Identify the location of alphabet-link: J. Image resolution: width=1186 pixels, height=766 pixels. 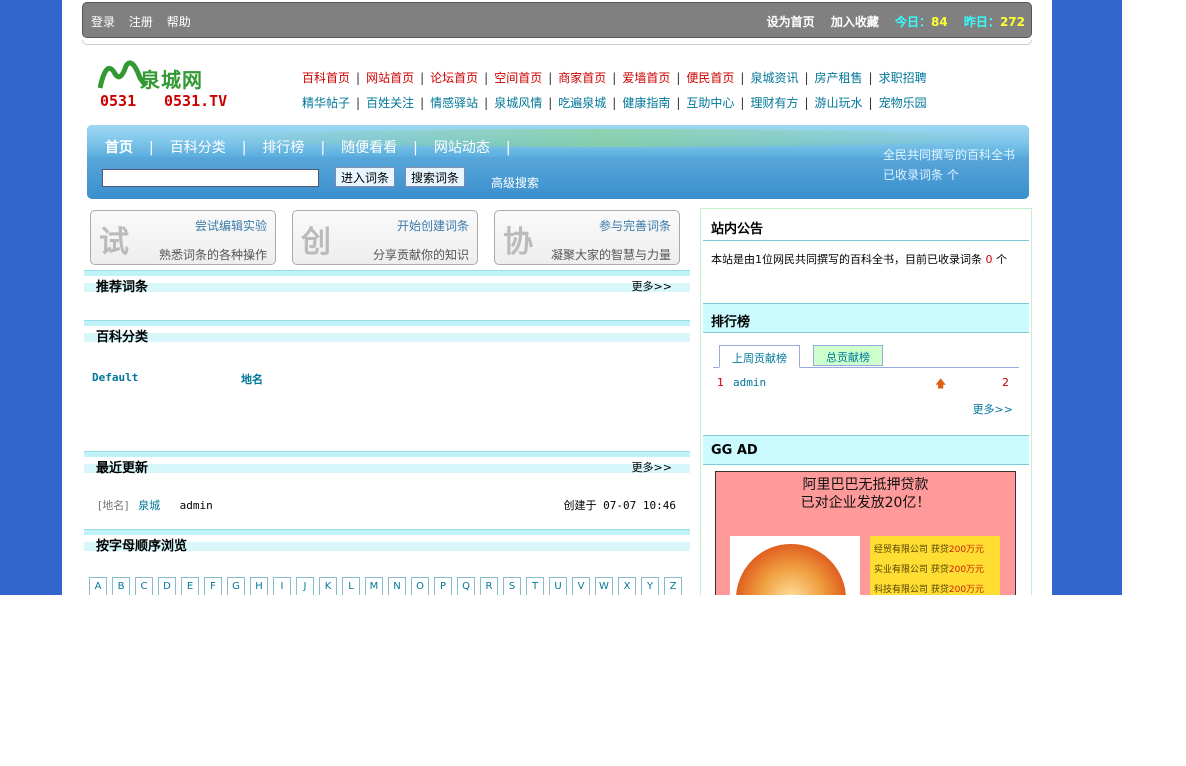
(305, 586).